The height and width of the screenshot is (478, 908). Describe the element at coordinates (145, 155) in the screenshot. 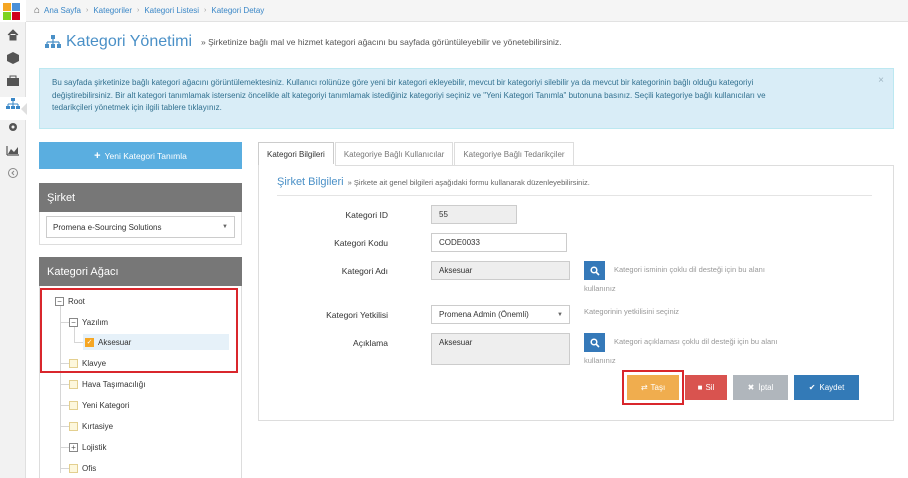

I see `new-category-label: Yeni Kategori Tanımla` at that location.